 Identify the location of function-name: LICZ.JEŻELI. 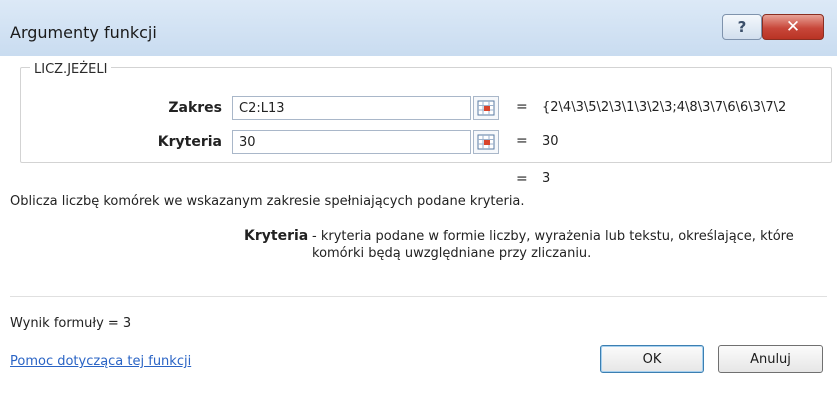
(71, 69).